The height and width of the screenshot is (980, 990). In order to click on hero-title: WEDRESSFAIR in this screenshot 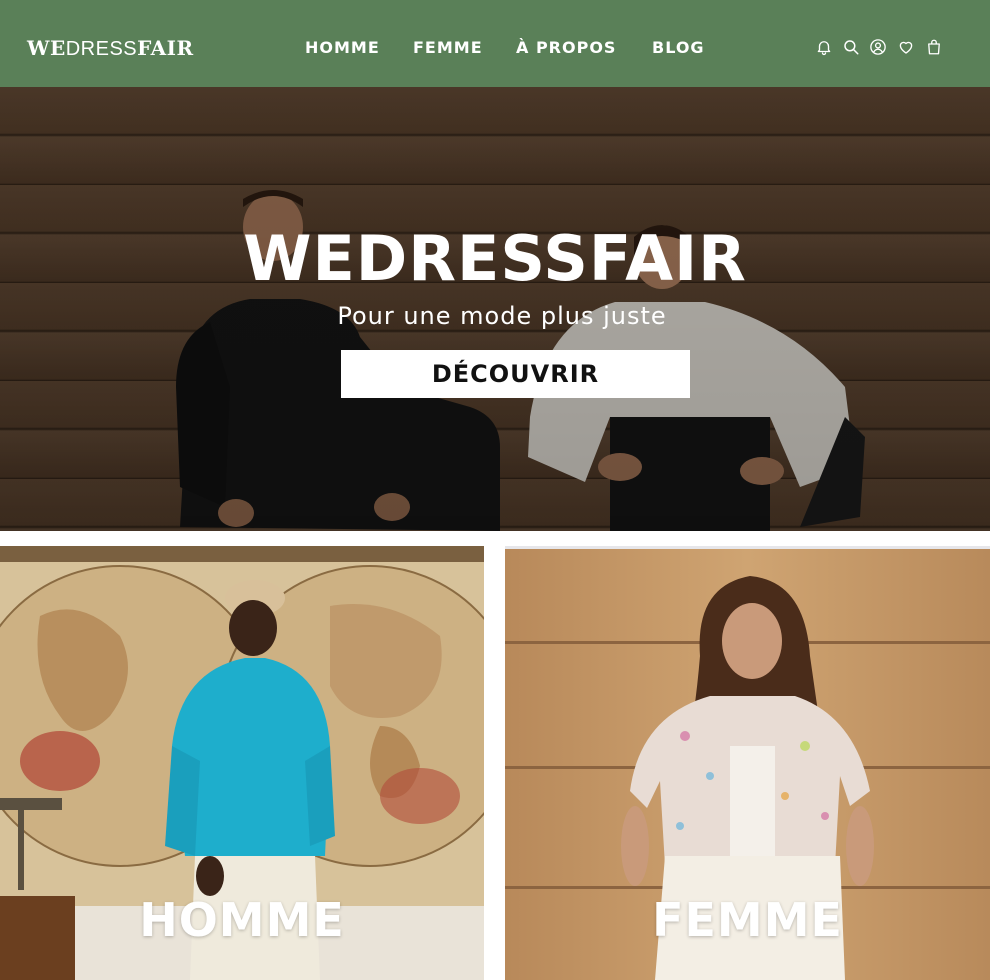, I will do `click(495, 258)`.